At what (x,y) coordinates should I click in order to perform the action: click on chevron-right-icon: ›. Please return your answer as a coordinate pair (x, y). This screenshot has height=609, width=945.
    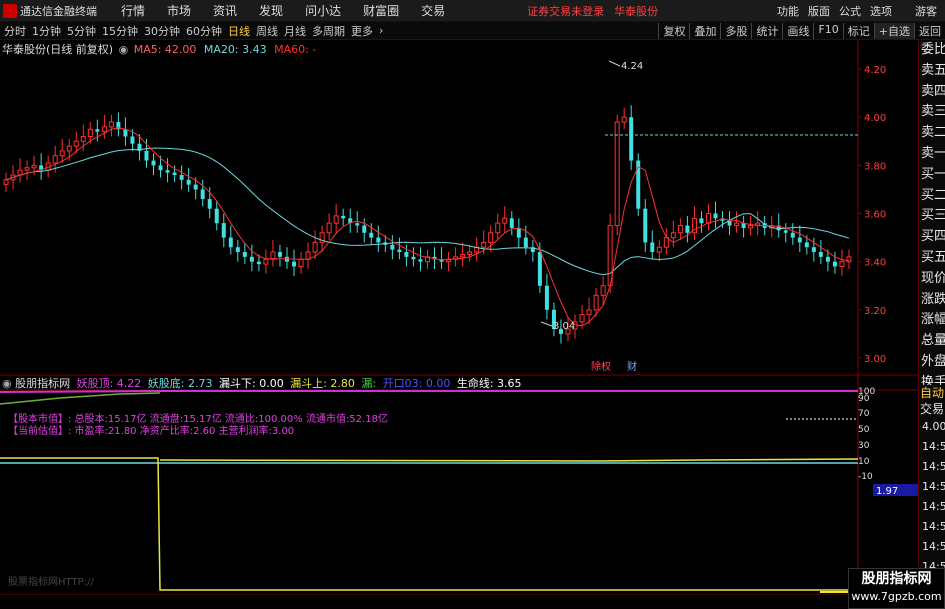
    Looking at the image, I should click on (381, 30).